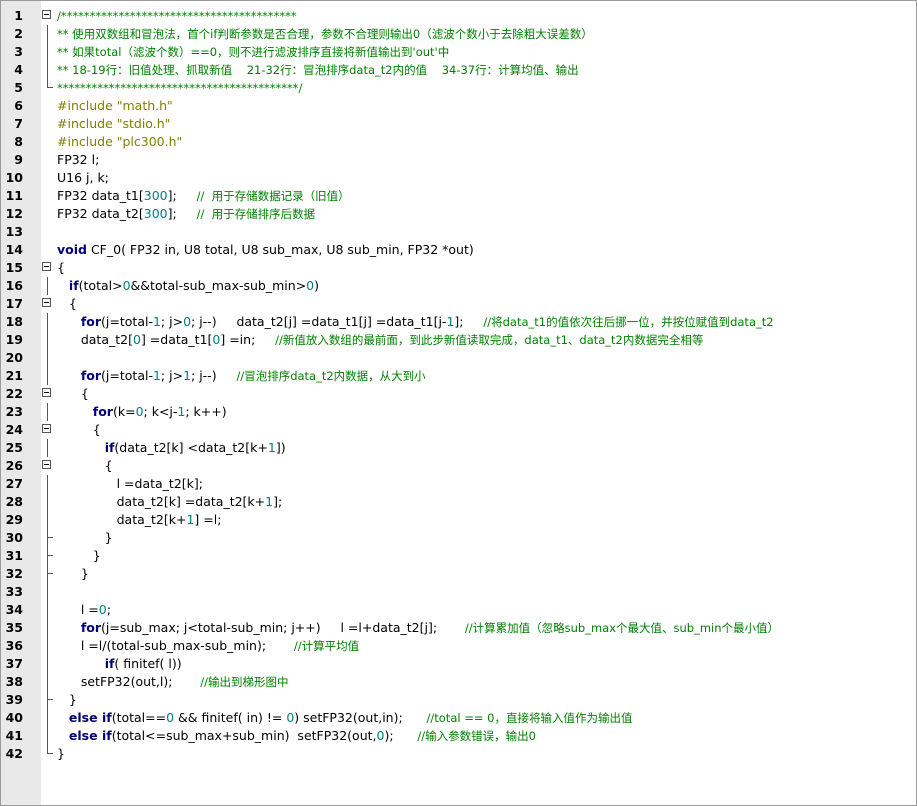  I want to click on code-token: (j=total-, so click(127, 321).